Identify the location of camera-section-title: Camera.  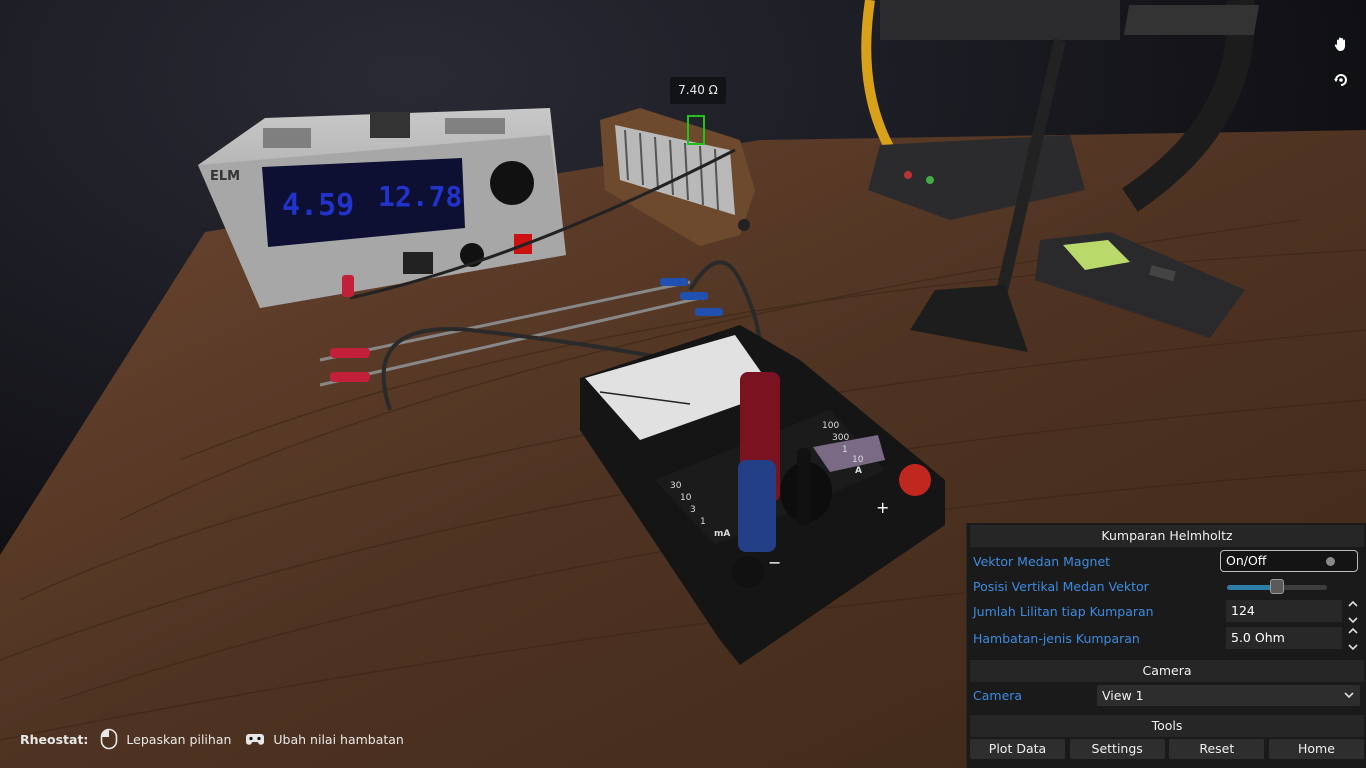
(1167, 671).